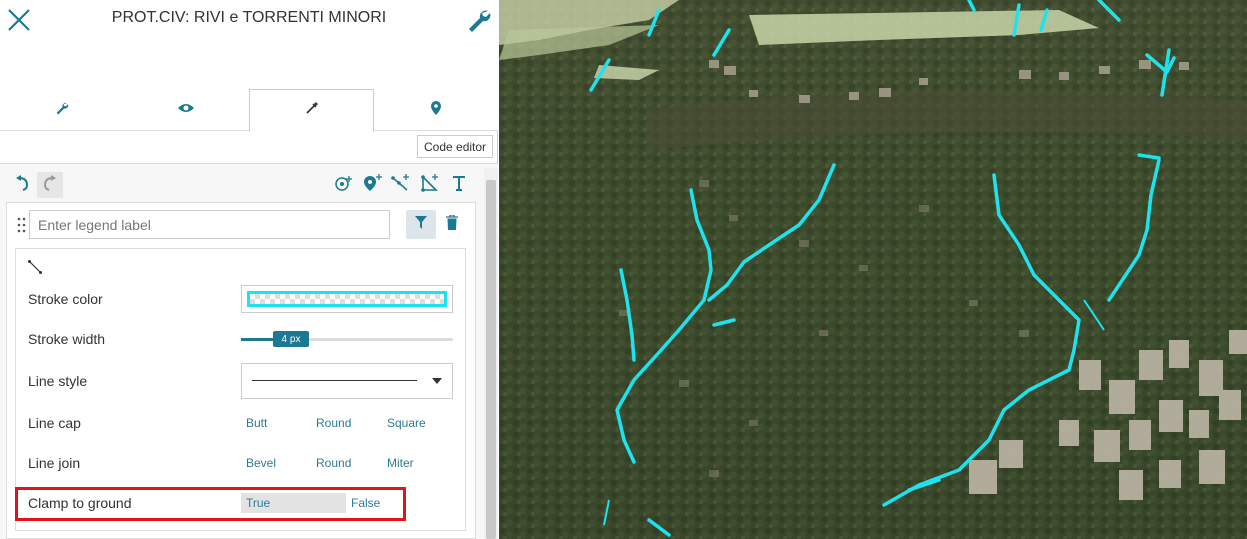 This screenshot has height=539, width=1247. I want to click on delete-rule-button, so click(452, 224).